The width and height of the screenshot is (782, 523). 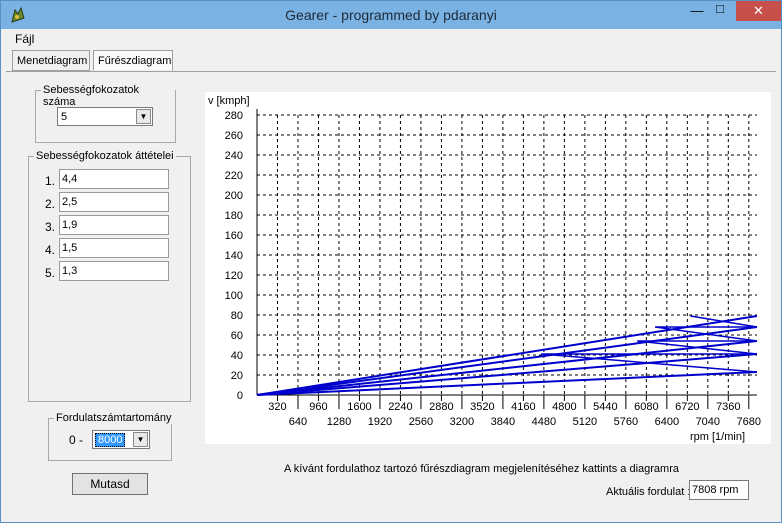 I want to click on y-tick-label: 160, so click(x=234, y=236).